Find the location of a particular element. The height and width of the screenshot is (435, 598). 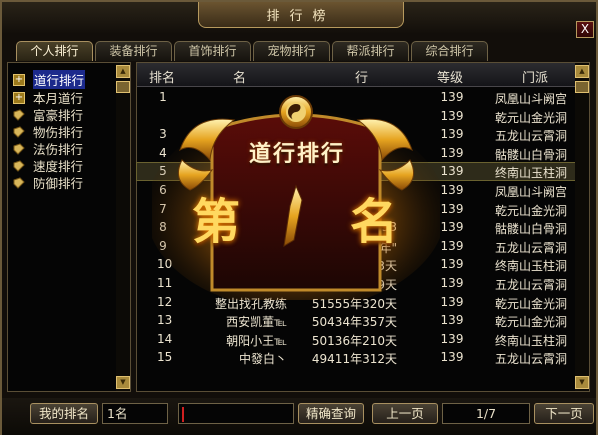

sidebar-item-label: 道行排行 is located at coordinates (59, 79).